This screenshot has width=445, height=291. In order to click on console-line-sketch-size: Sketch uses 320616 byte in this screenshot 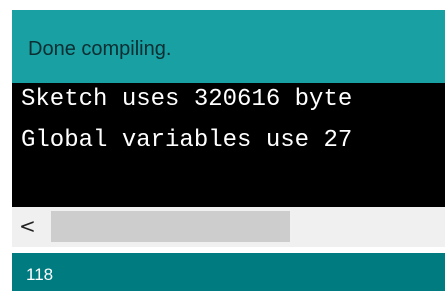, I will do `click(187, 99)`.